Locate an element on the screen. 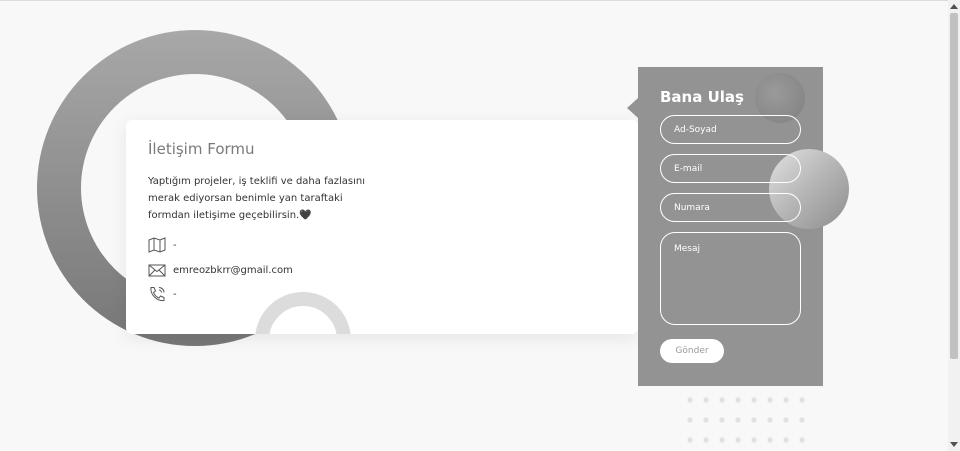 The image size is (960, 451). address-row: - is located at coordinates (162, 245).